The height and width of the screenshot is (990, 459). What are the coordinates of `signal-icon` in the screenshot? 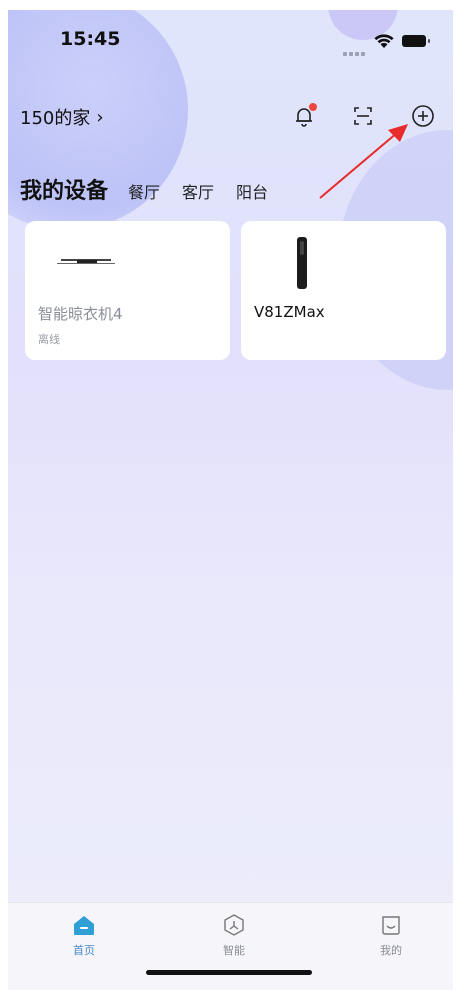 It's located at (356, 48).